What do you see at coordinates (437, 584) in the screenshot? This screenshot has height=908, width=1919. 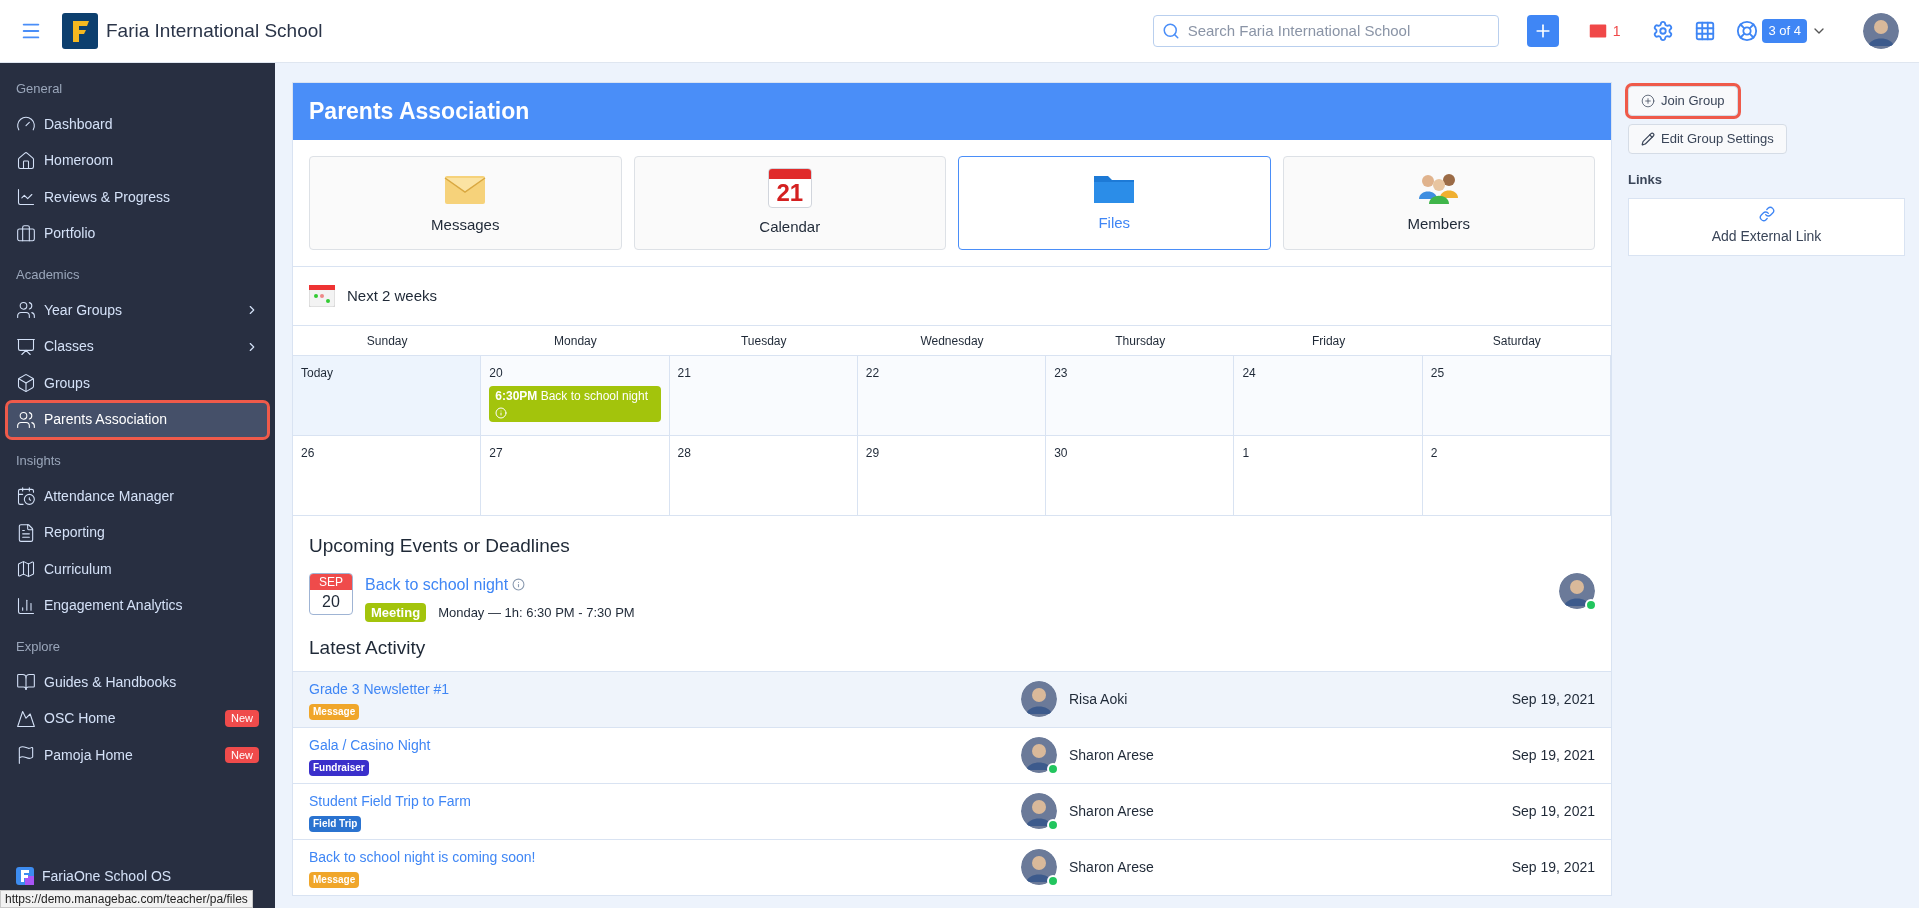 I see `event-link: Back to school night` at bounding box center [437, 584].